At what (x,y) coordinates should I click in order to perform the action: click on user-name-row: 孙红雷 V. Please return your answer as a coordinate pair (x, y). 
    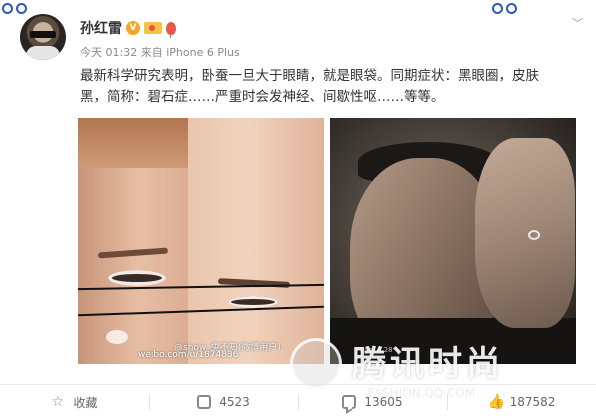
    Looking at the image, I should click on (128, 28).